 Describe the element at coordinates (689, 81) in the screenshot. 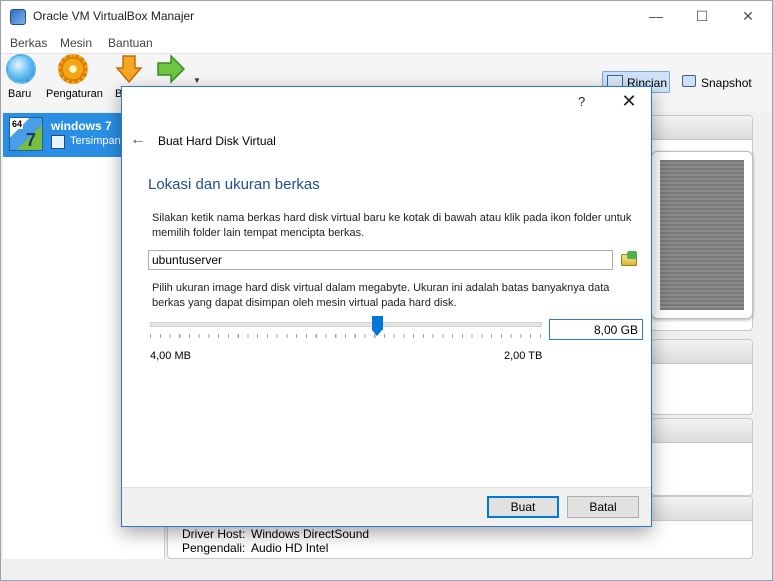

I see `camera-icon` at that location.